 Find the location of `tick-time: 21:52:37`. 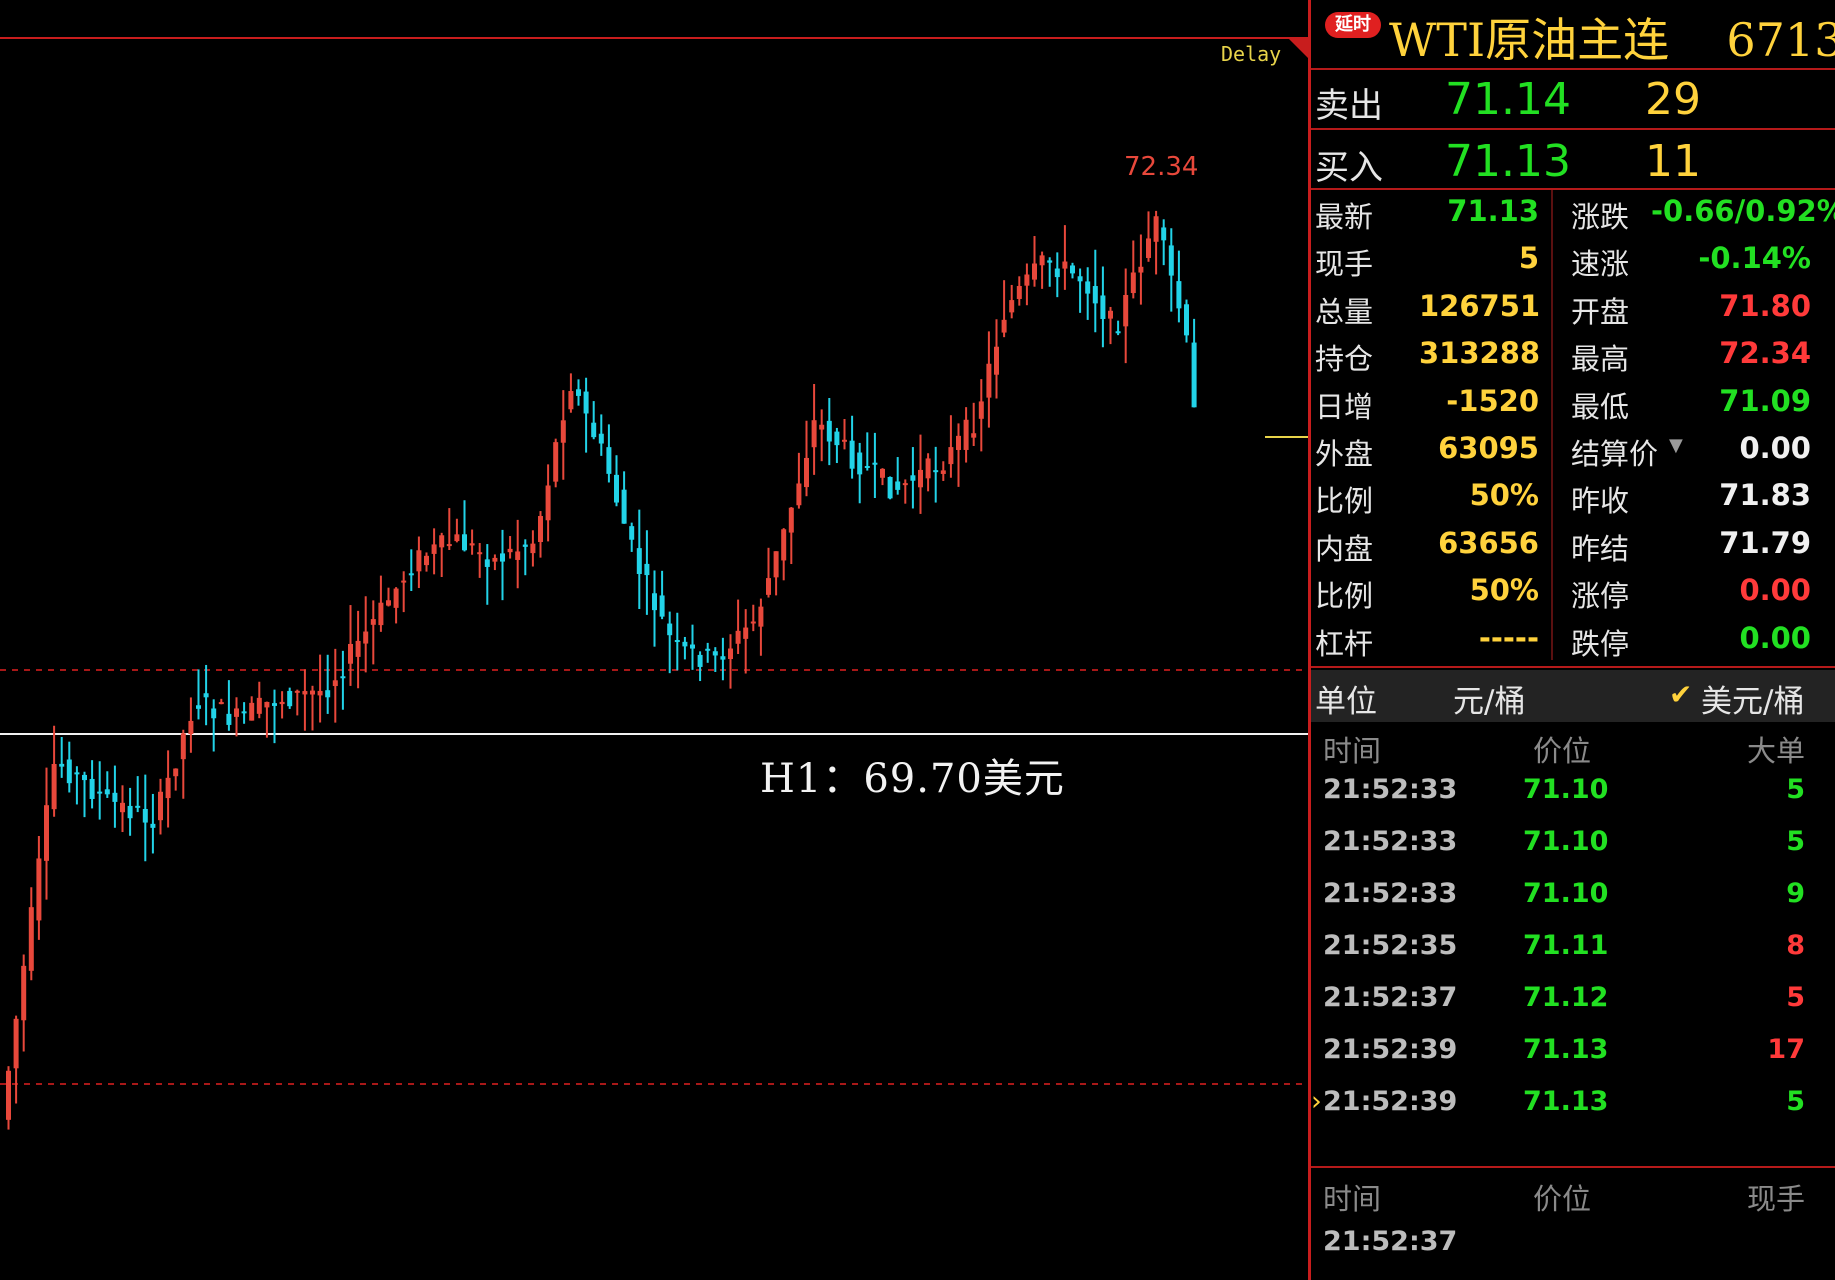

tick-time: 21:52:37 is located at coordinates (1390, 997).